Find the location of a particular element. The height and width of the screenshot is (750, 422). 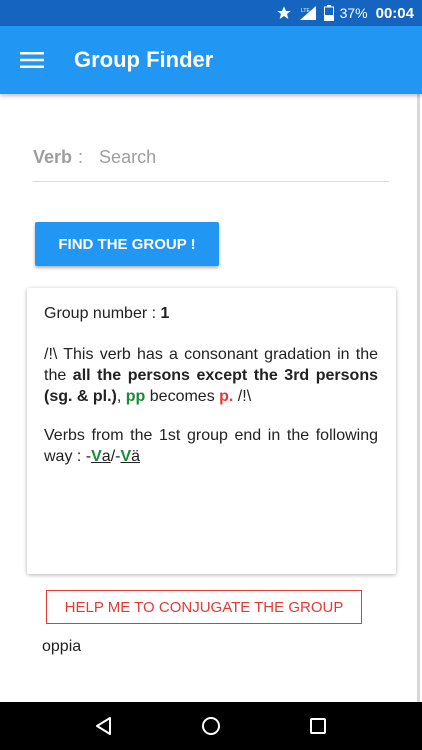

navigation-bar is located at coordinates (211, 726).